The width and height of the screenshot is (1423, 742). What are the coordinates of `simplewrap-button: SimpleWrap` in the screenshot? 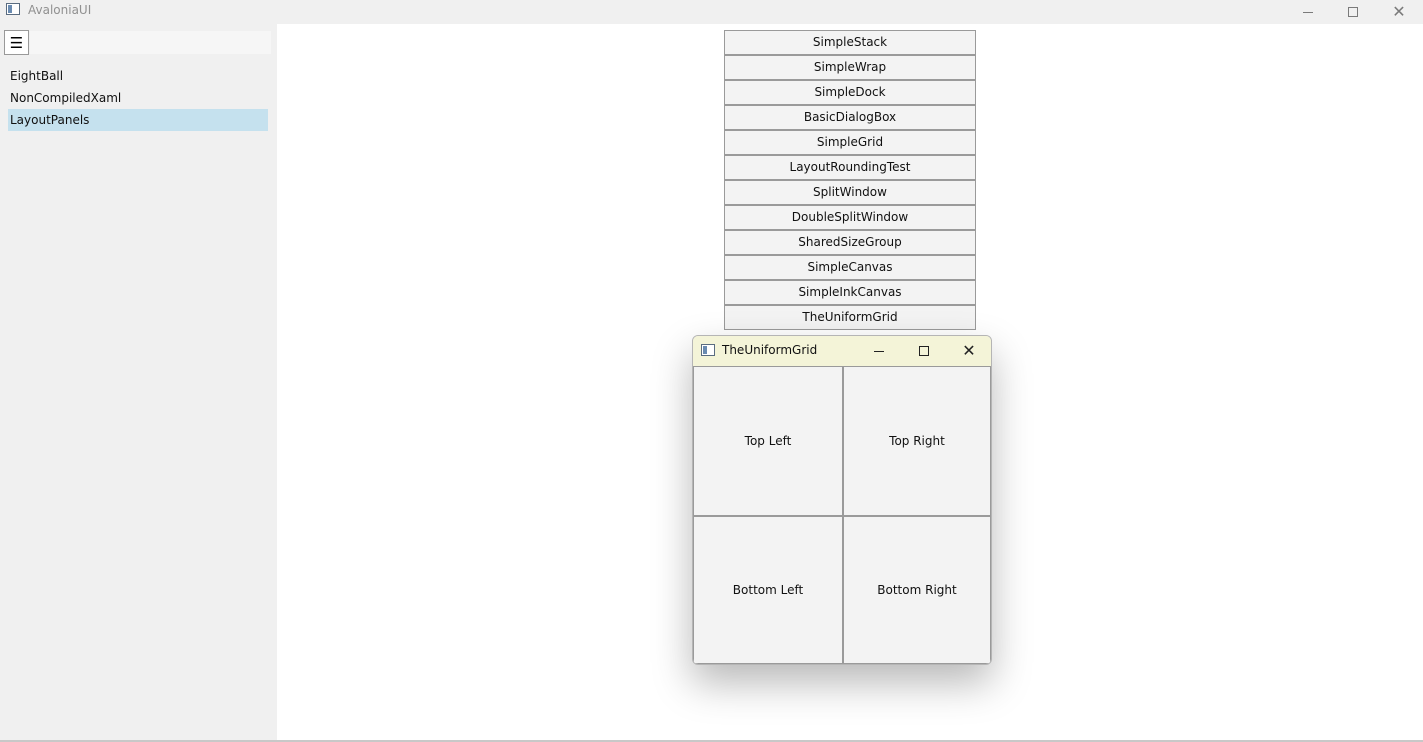 It's located at (850, 67).